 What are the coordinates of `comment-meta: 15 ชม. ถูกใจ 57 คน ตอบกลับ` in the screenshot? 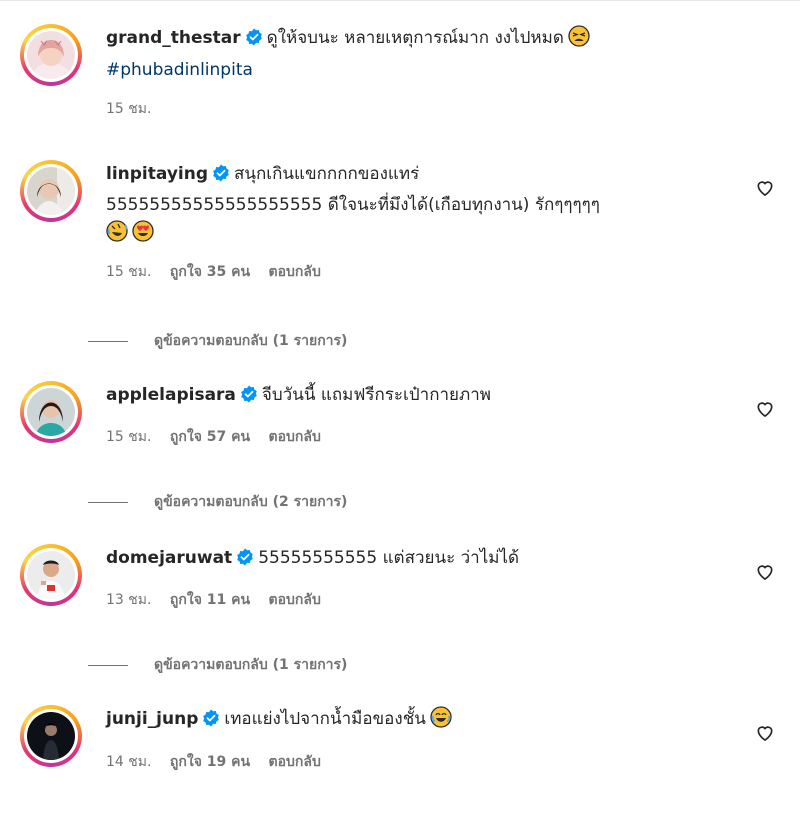 It's located at (406, 437).